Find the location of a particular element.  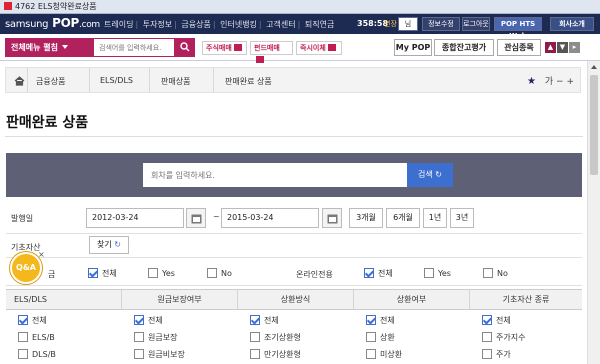

date-from-calendar-button is located at coordinates (196, 218).